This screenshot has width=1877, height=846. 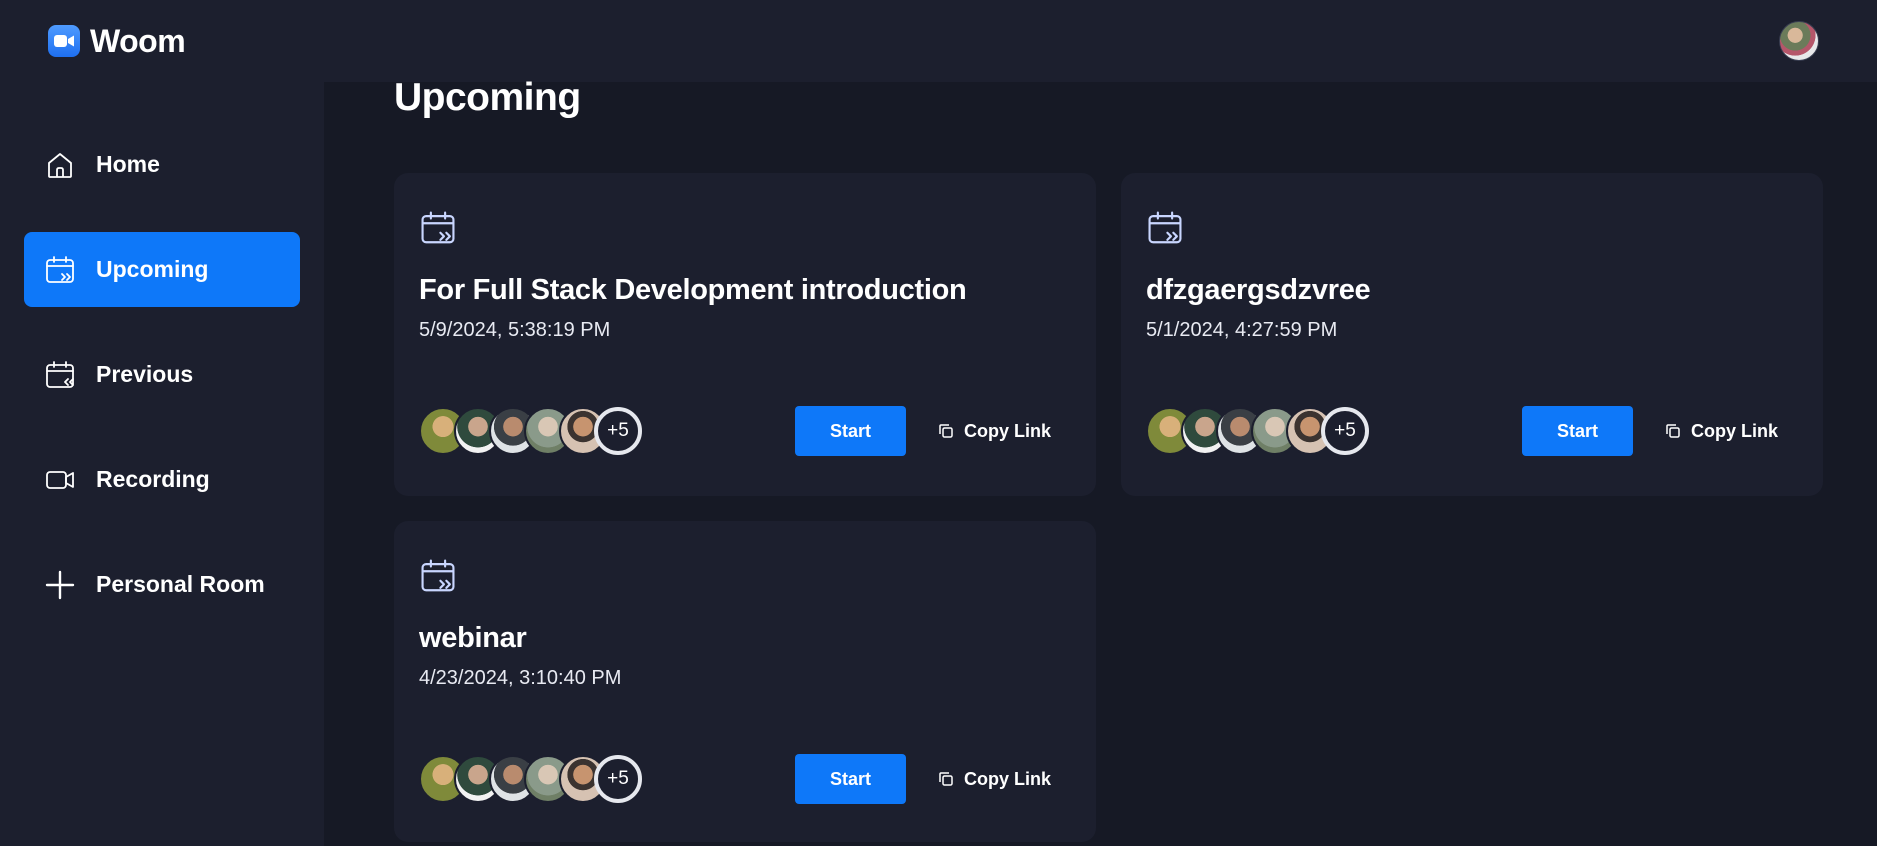 What do you see at coordinates (487, 97) in the screenshot?
I see `page-title: Upcoming` at bounding box center [487, 97].